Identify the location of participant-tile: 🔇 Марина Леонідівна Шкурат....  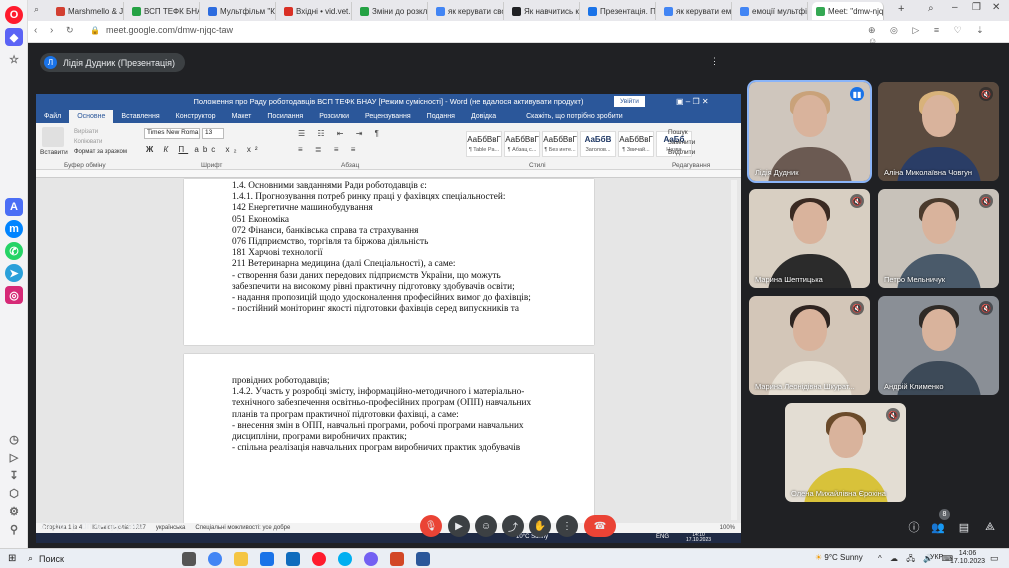
(809, 345).